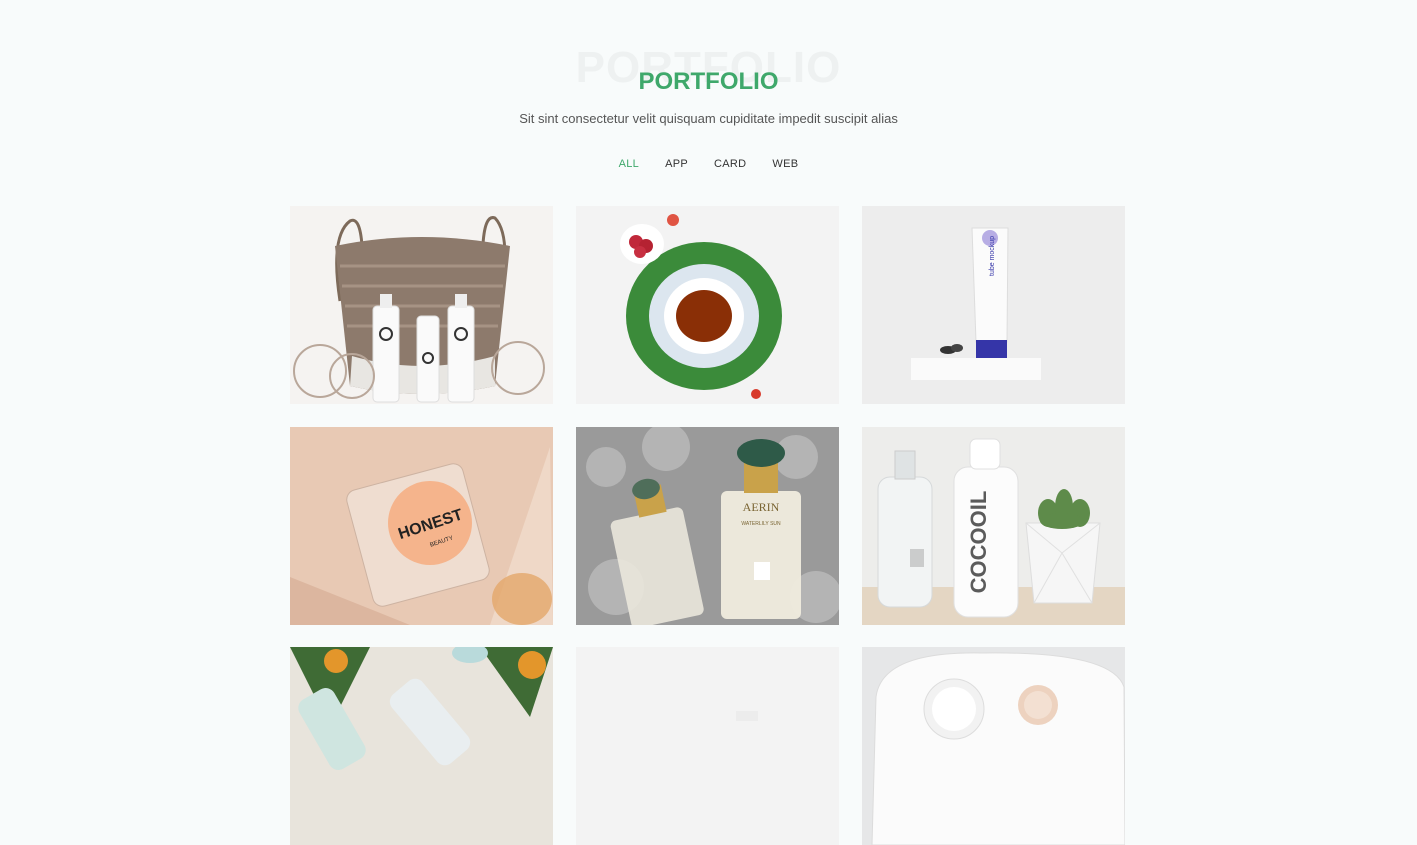 The image size is (1417, 845). I want to click on portfolio-item: tube mockup, so click(993, 305).